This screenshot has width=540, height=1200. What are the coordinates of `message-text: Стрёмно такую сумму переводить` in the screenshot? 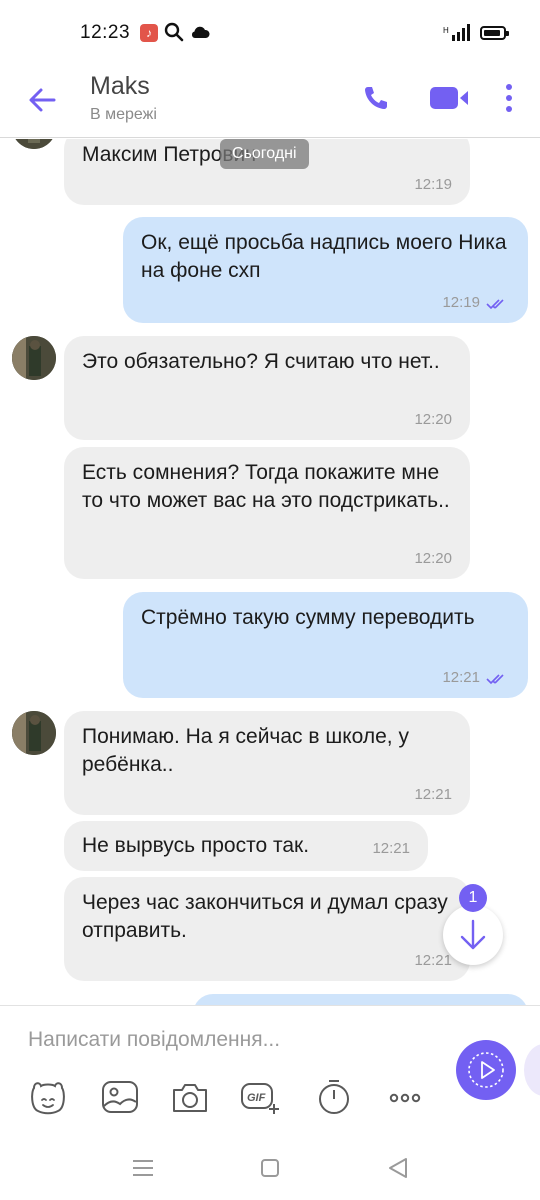 It's located at (308, 617).